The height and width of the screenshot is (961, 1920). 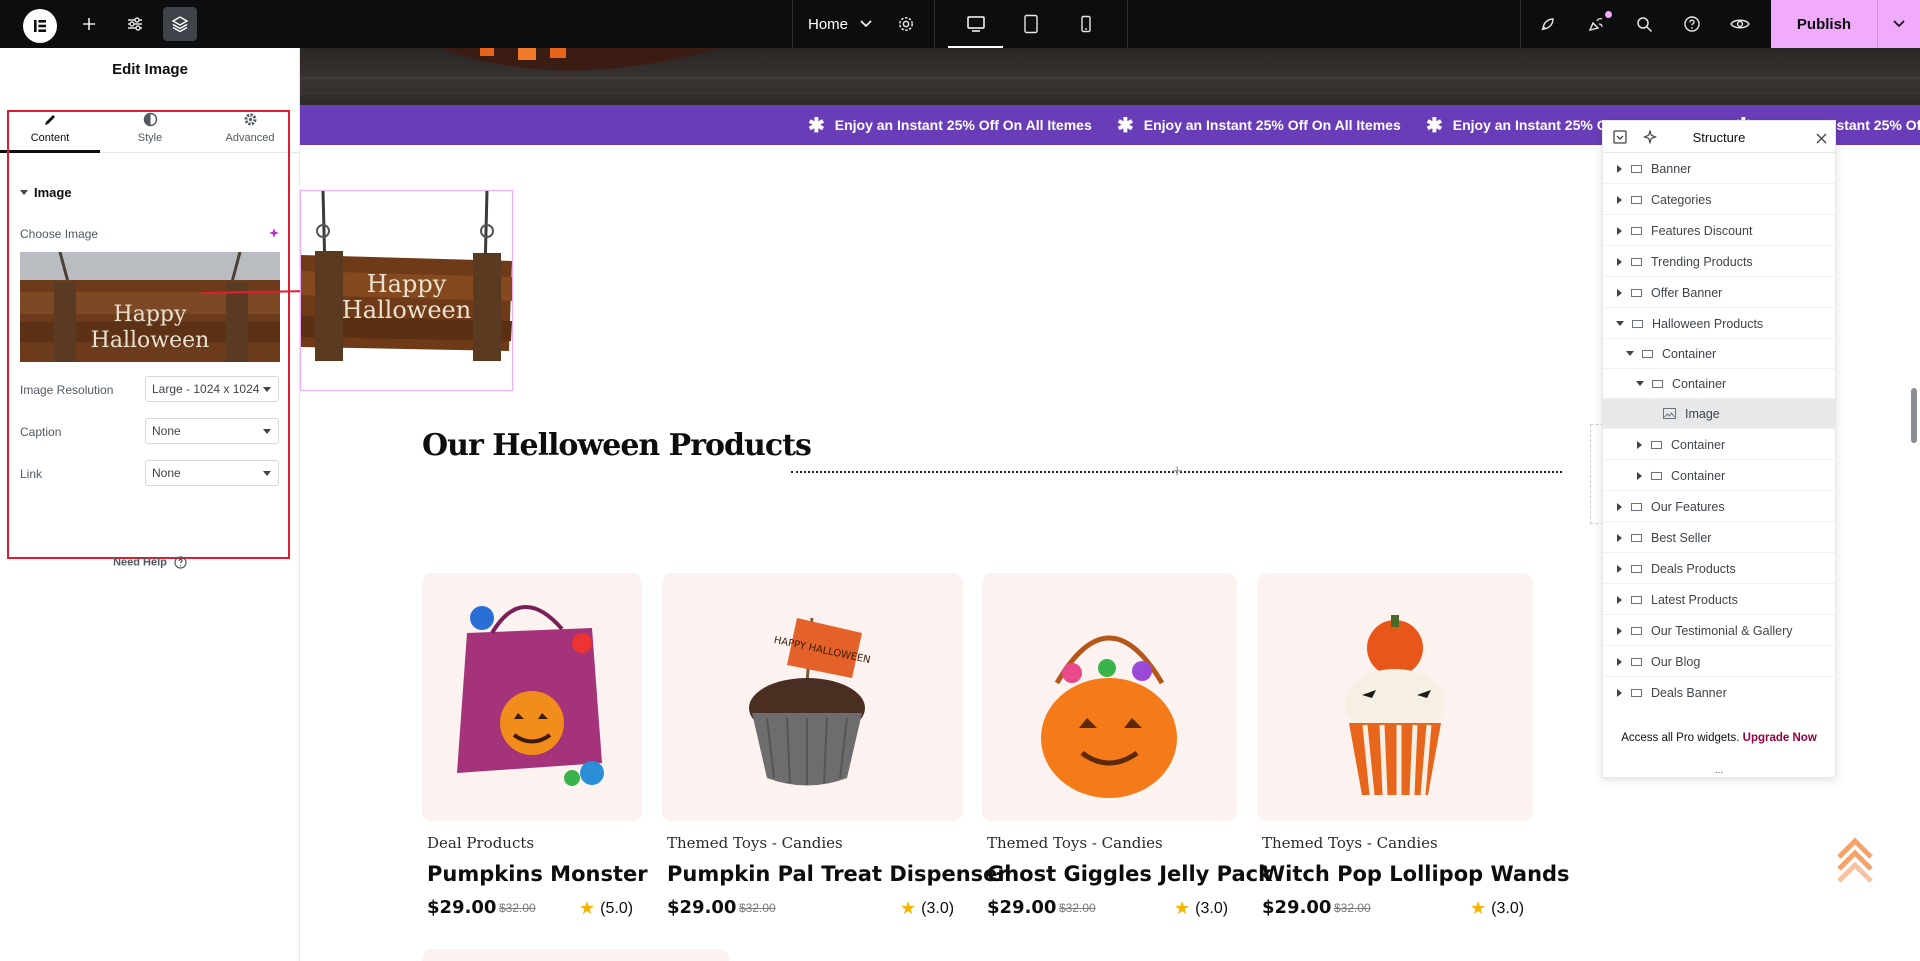 I want to click on structure-item: Latest Products, so click(x=1719, y=600).